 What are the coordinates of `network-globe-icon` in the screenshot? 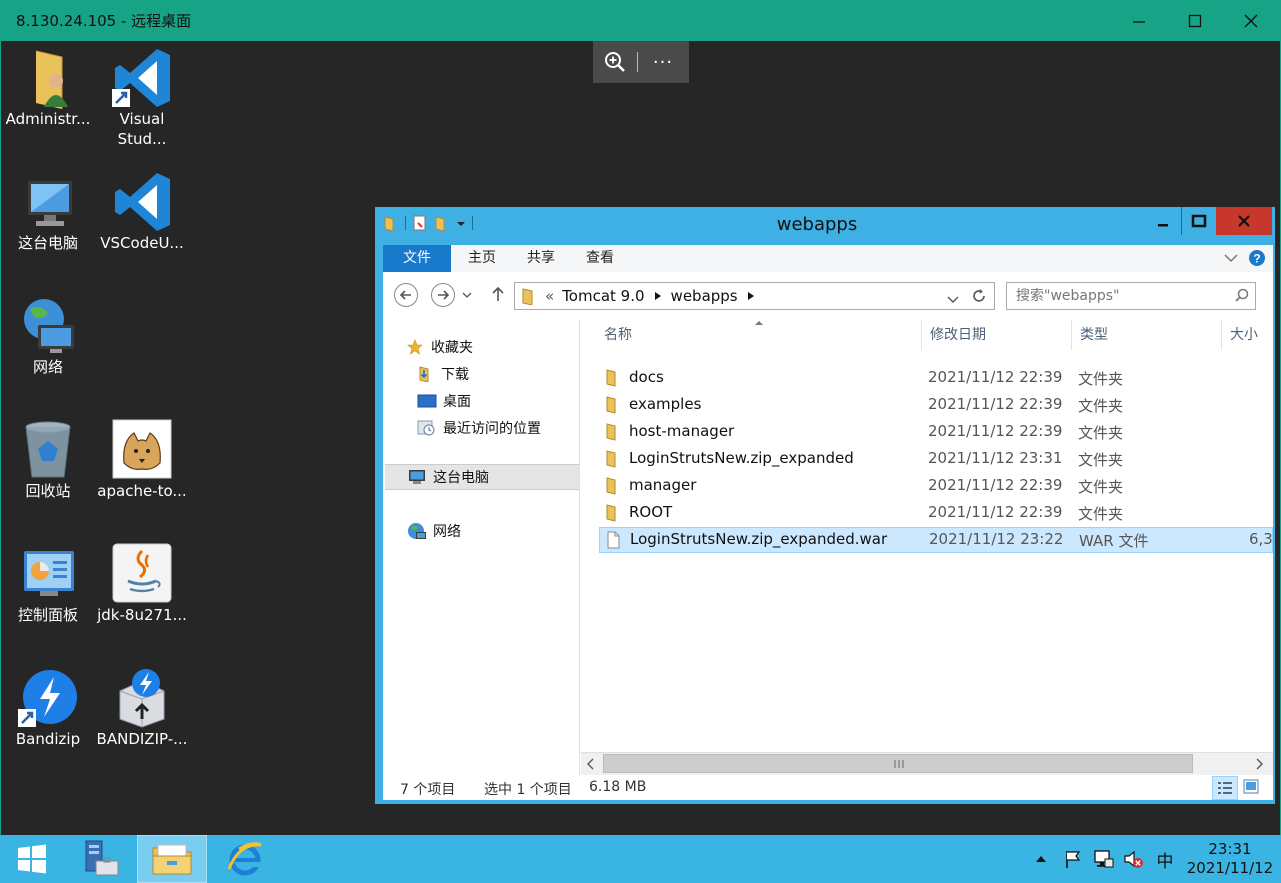 It's located at (417, 531).